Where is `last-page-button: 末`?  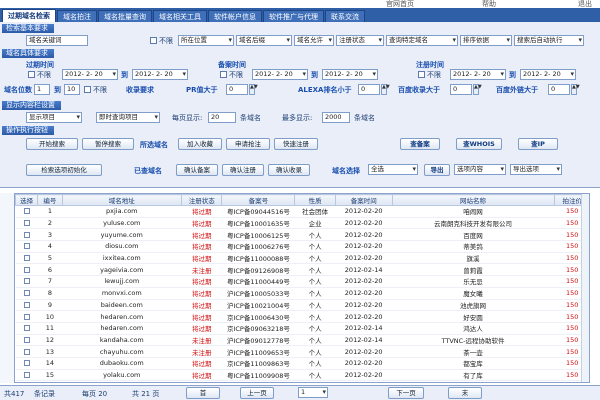 last-page-button: 末 is located at coordinates (465, 393).